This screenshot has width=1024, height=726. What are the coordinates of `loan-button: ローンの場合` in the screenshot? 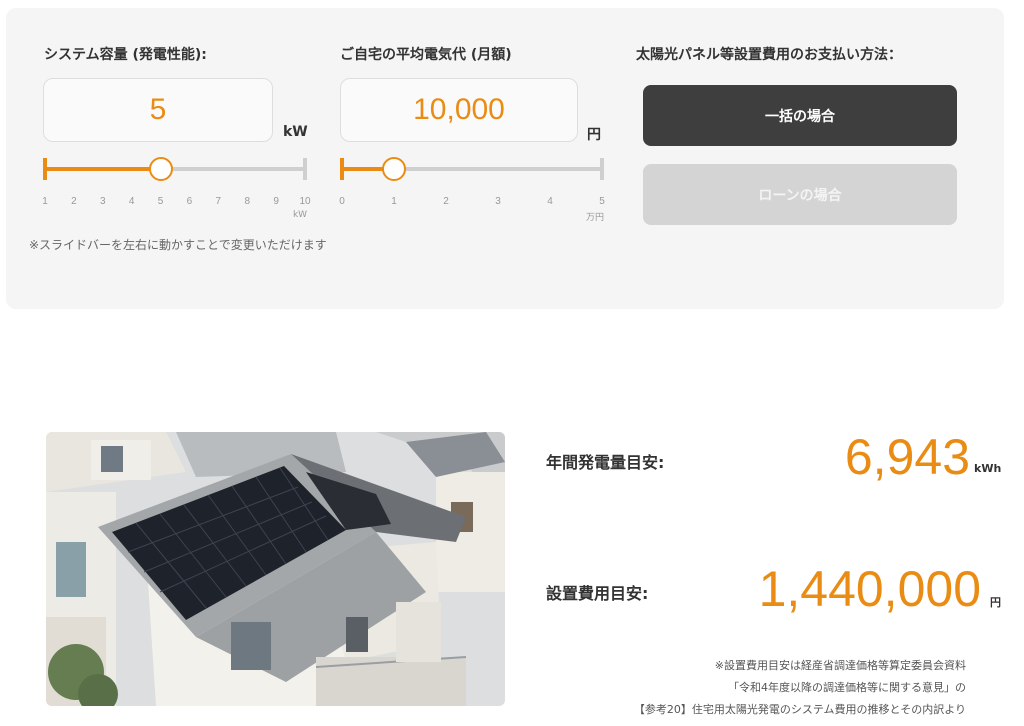 It's located at (800, 194).